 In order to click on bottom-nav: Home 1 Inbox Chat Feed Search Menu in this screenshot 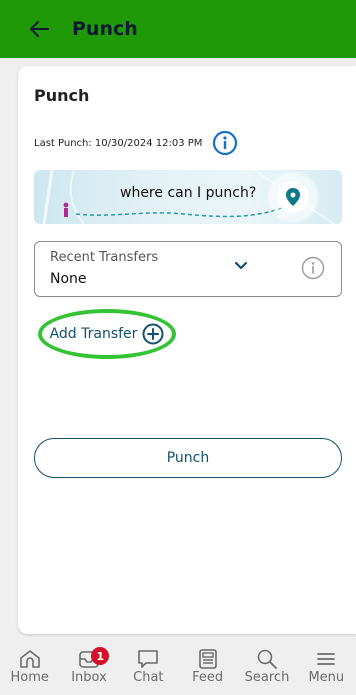, I will do `click(178, 669)`.